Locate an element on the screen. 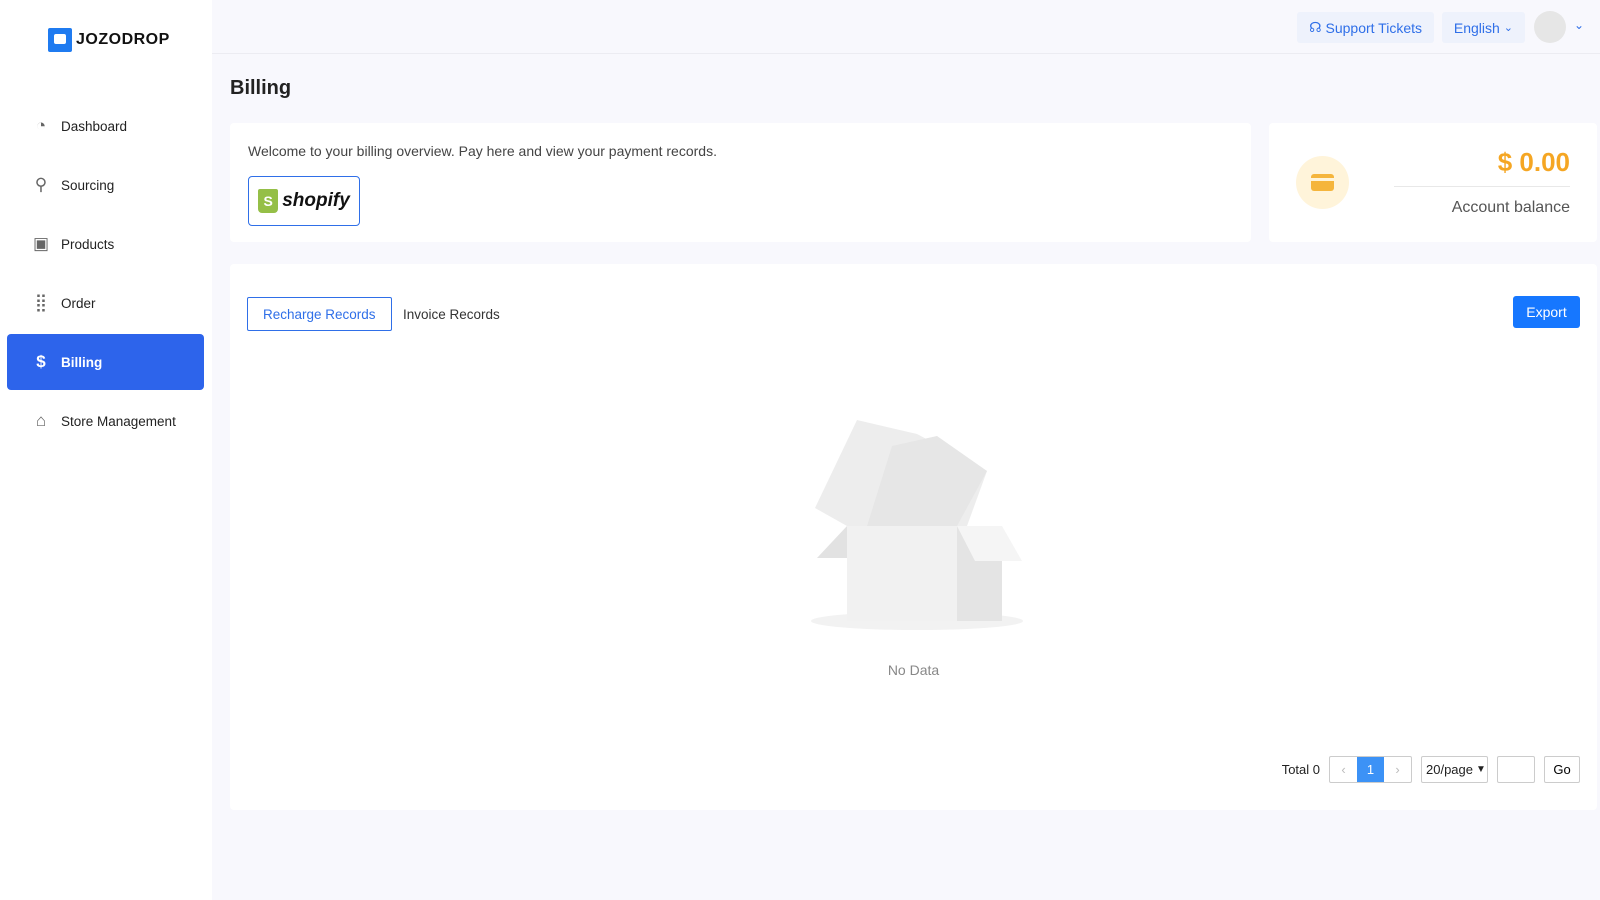 This screenshot has width=1600, height=900. chevron-down-icon: ▼ is located at coordinates (1481, 769).